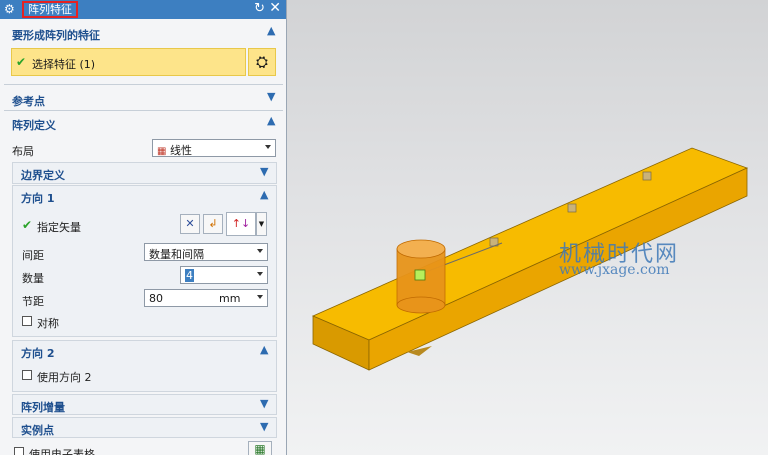  I want to click on vector-dropdown-button: ▼, so click(261, 224).